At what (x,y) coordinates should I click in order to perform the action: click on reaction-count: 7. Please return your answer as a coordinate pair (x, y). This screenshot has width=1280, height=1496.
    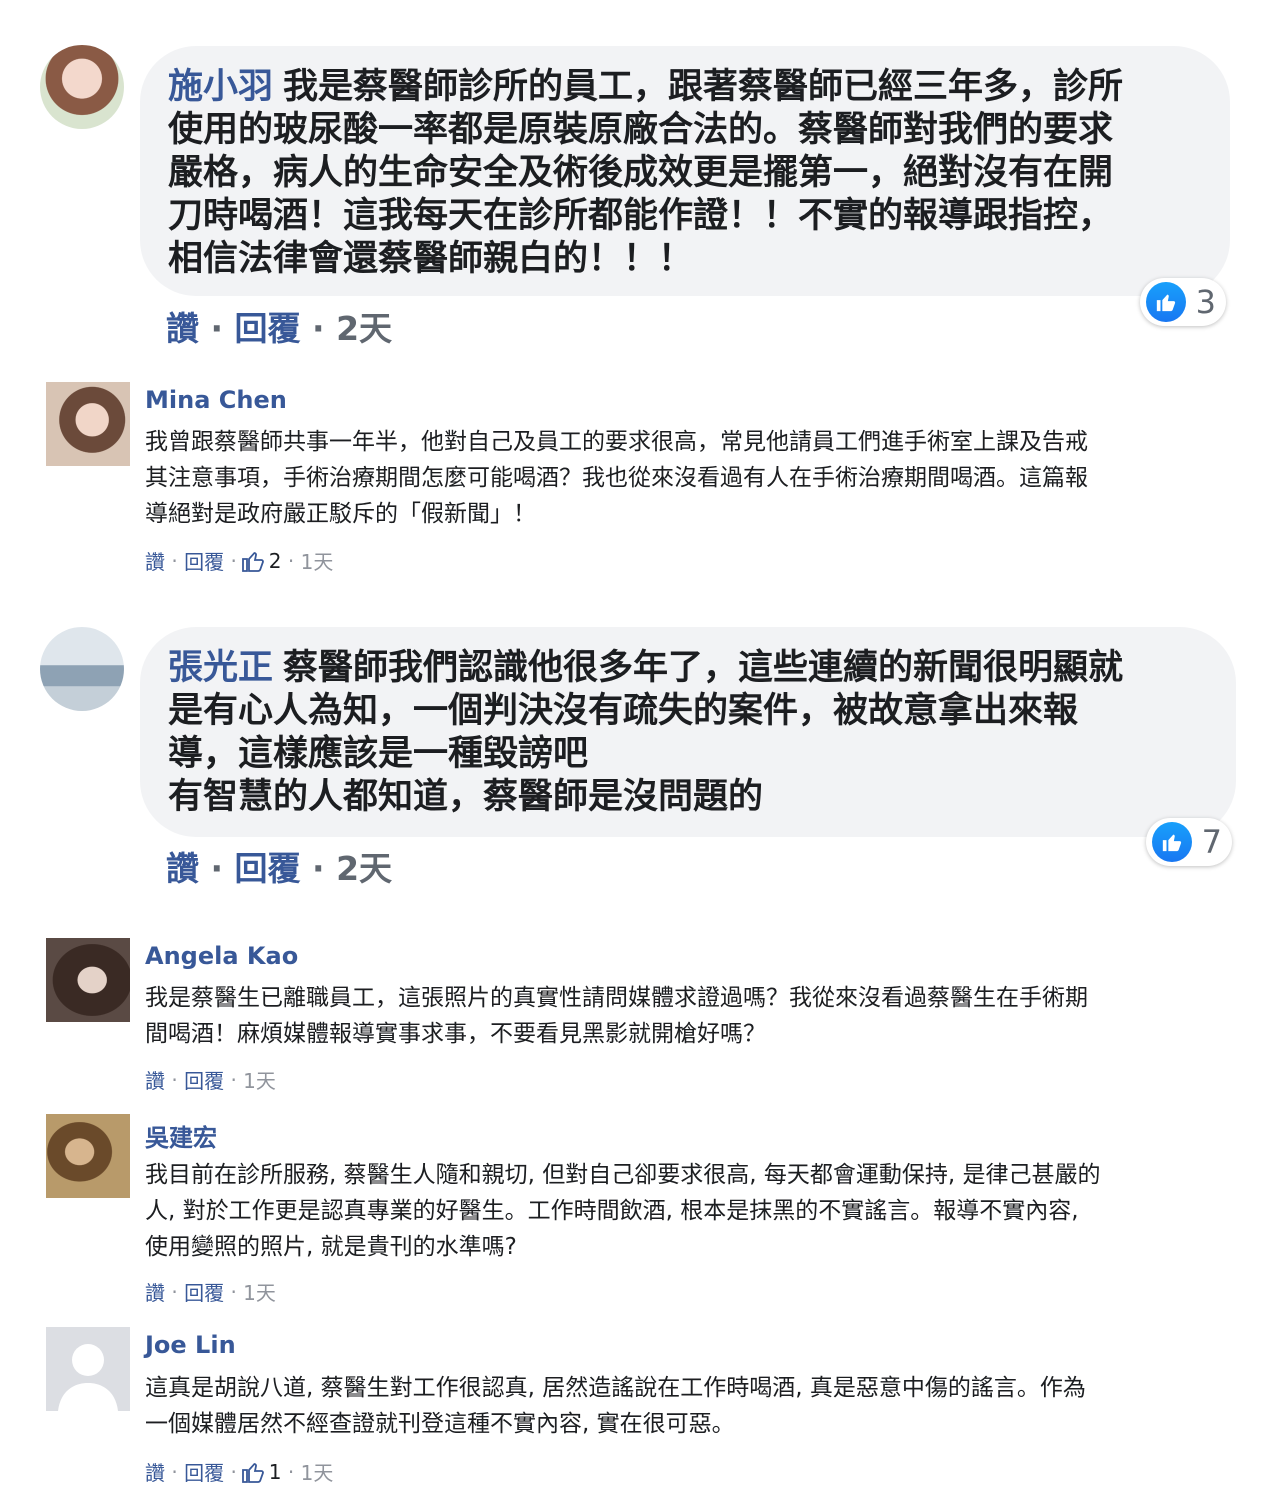
    Looking at the image, I should click on (1189, 842).